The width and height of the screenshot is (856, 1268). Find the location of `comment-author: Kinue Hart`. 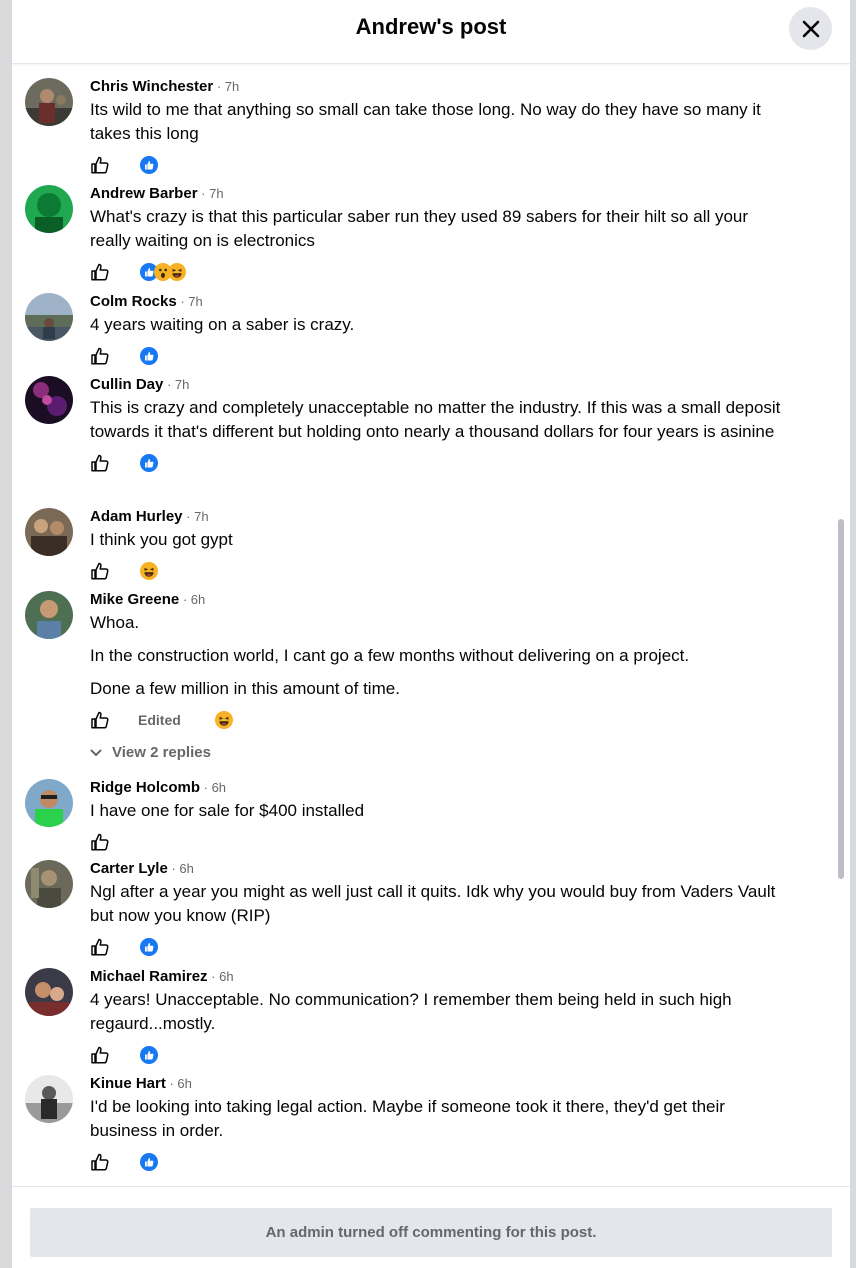

comment-author: Kinue Hart is located at coordinates (128, 1083).